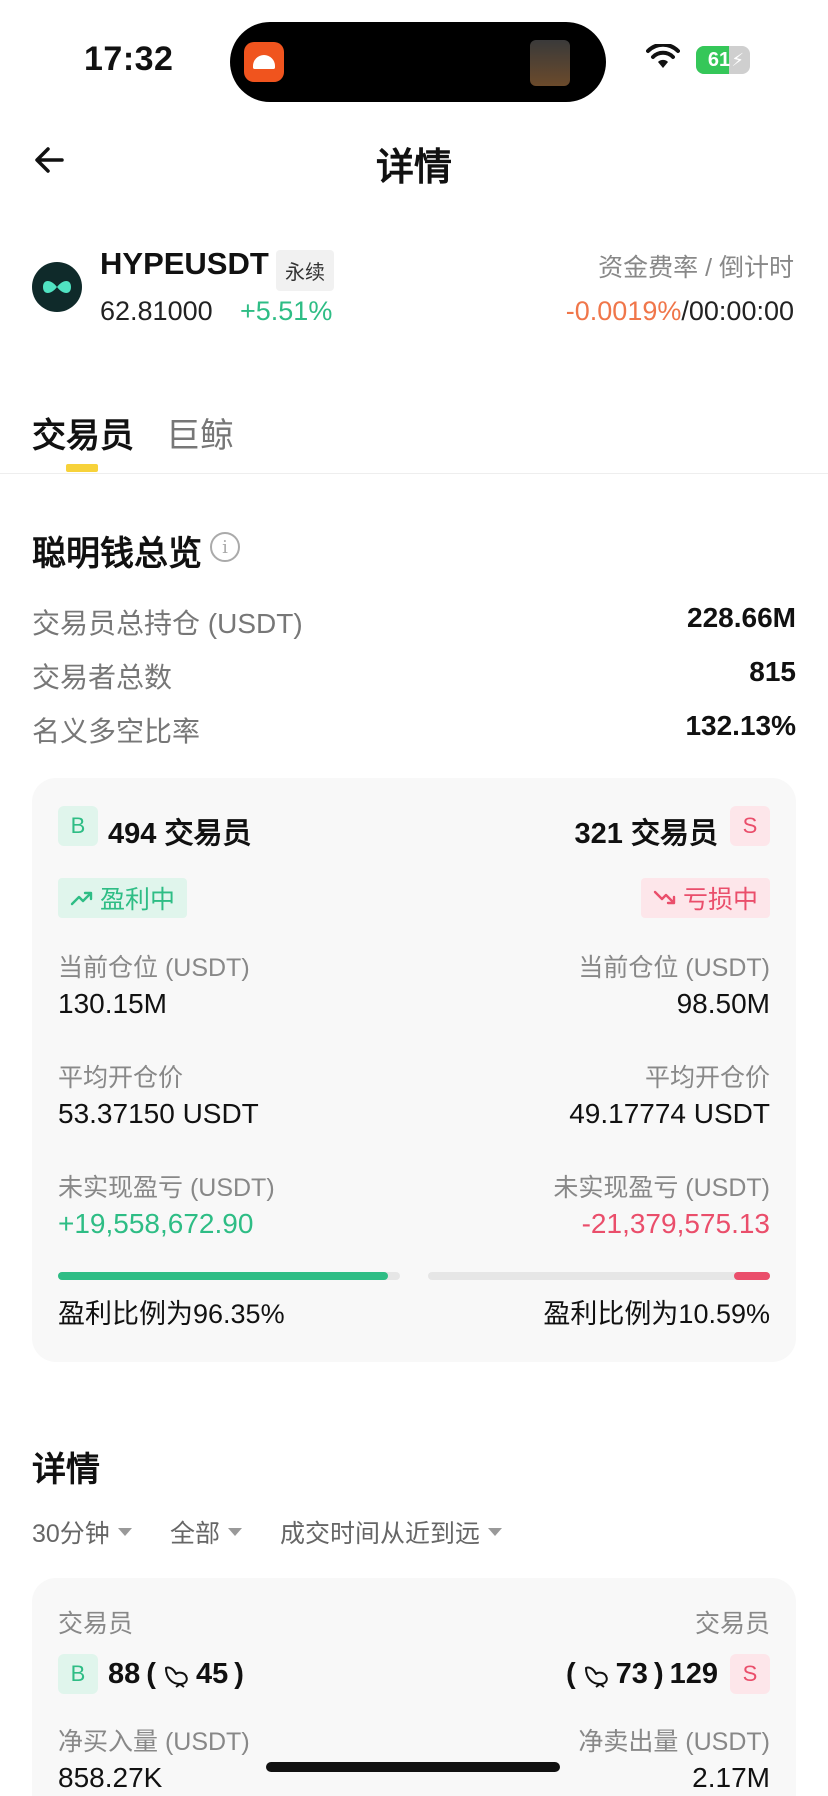  What do you see at coordinates (225, 547) in the screenshot?
I see `info-icon: i` at bounding box center [225, 547].